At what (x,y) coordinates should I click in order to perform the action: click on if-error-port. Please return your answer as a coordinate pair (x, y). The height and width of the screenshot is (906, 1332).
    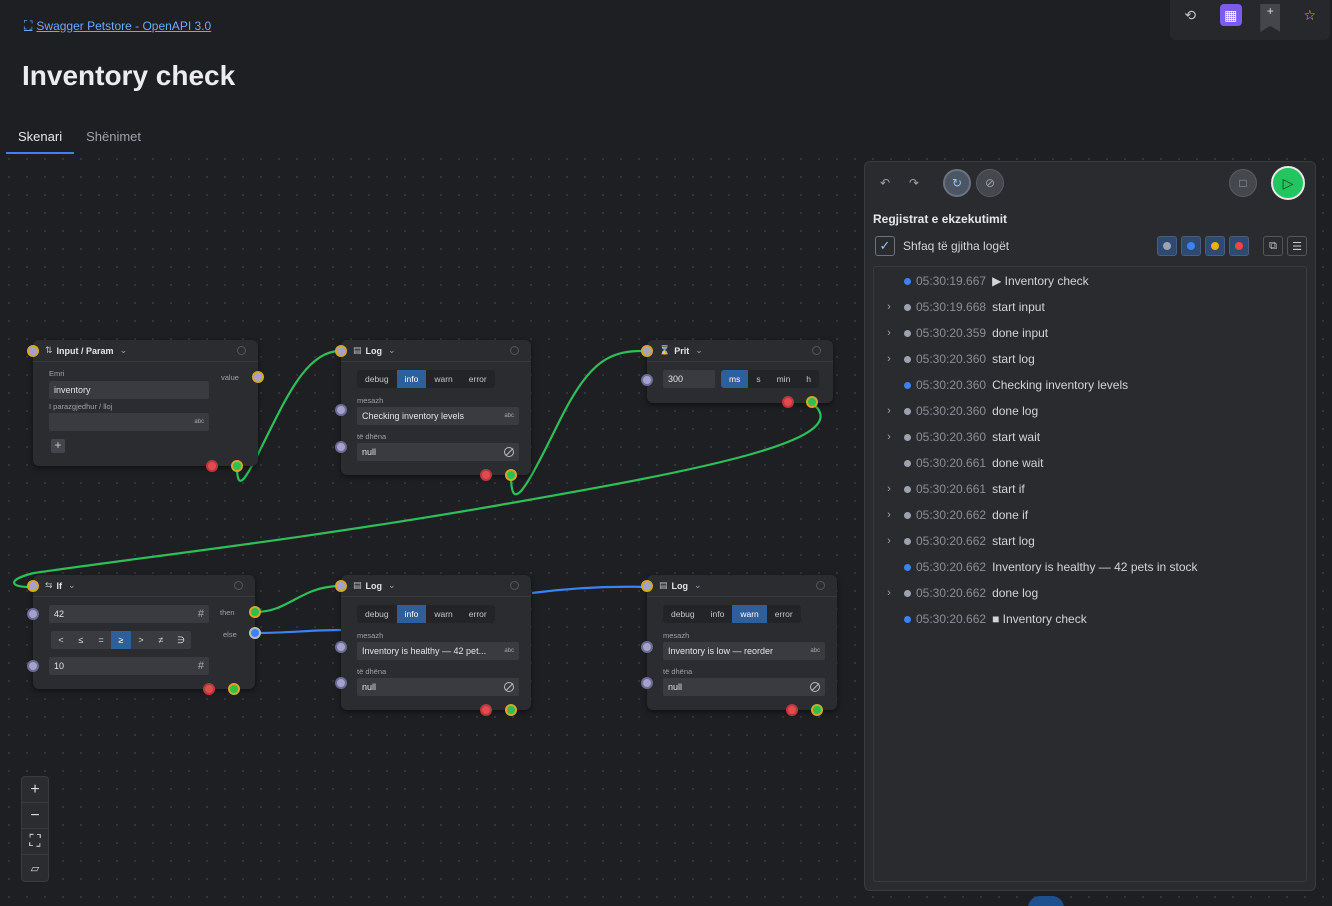
    Looking at the image, I should click on (209, 689).